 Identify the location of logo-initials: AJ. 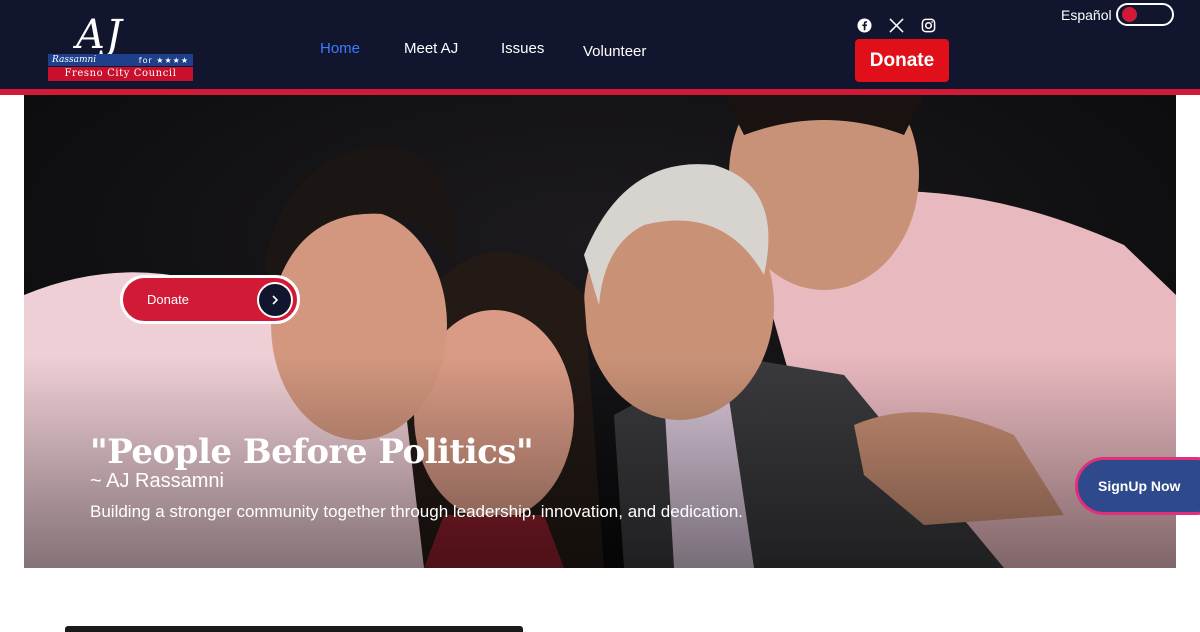
(99, 35).